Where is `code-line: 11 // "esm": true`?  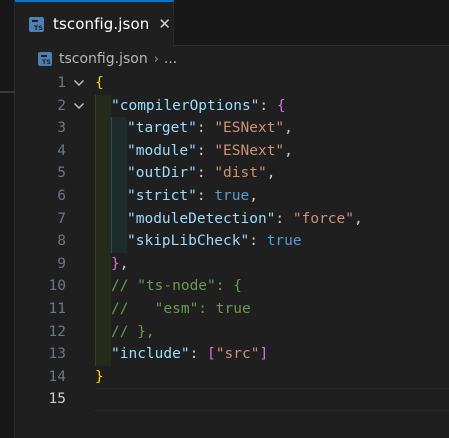 code-line: 11 // "esm": true is located at coordinates (232, 309).